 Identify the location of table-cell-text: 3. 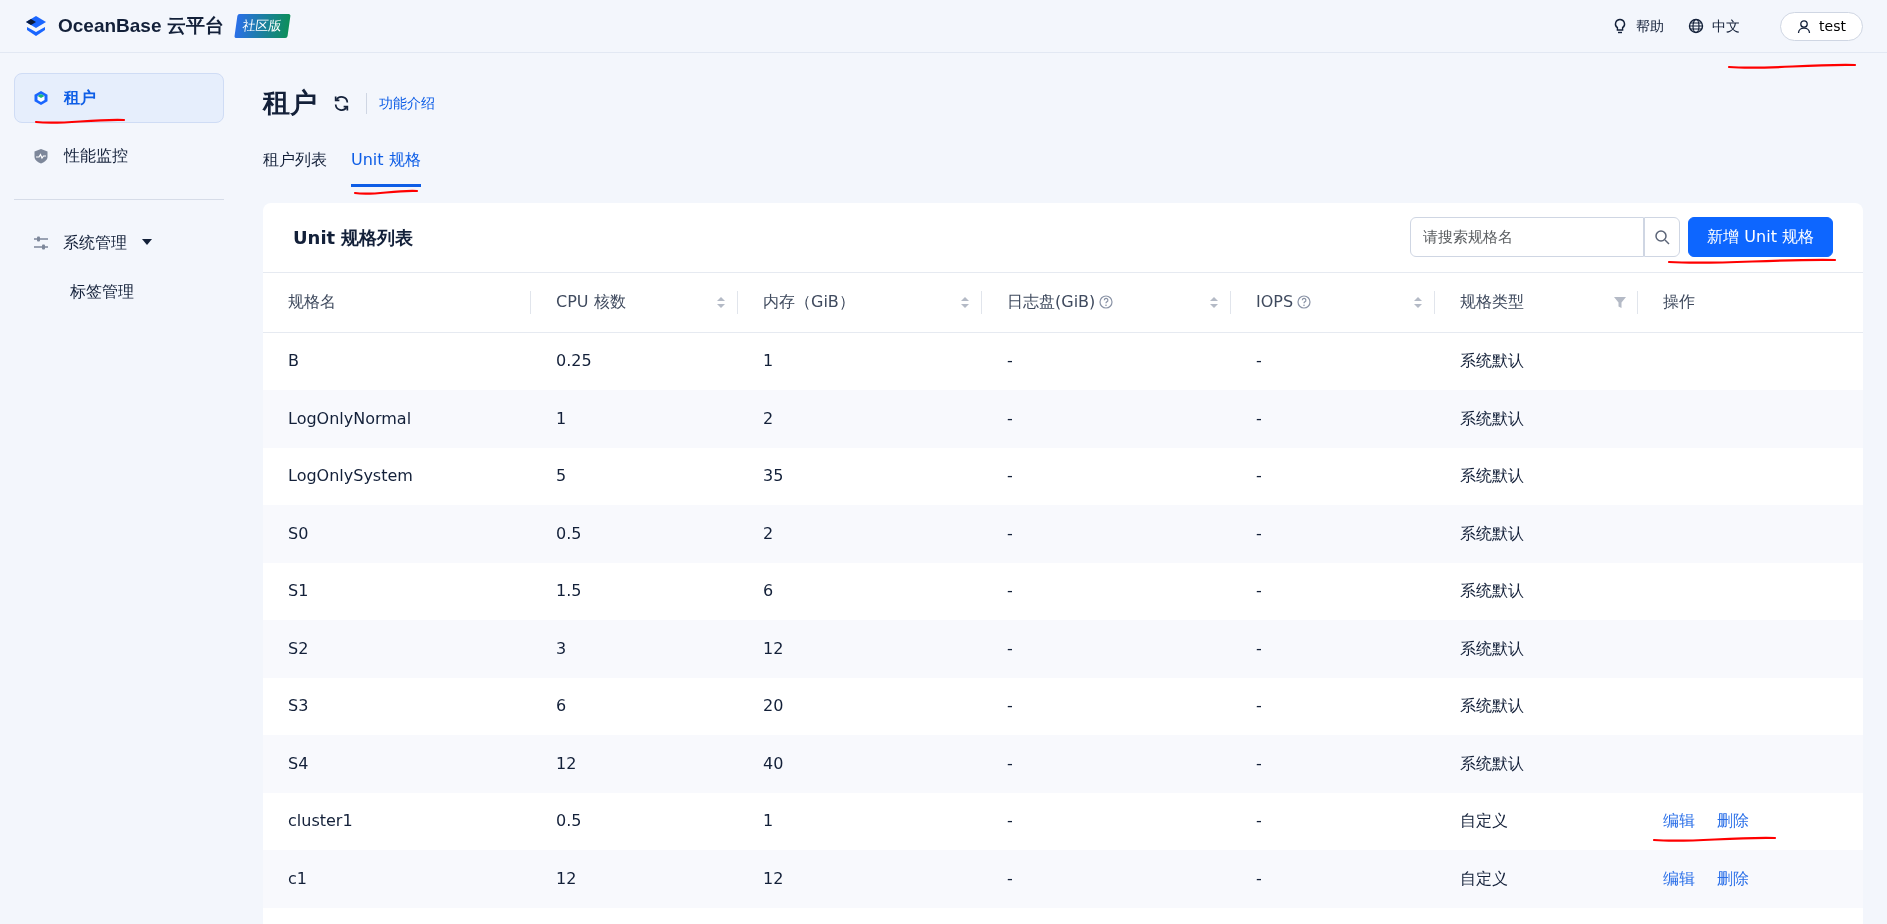
(561, 648).